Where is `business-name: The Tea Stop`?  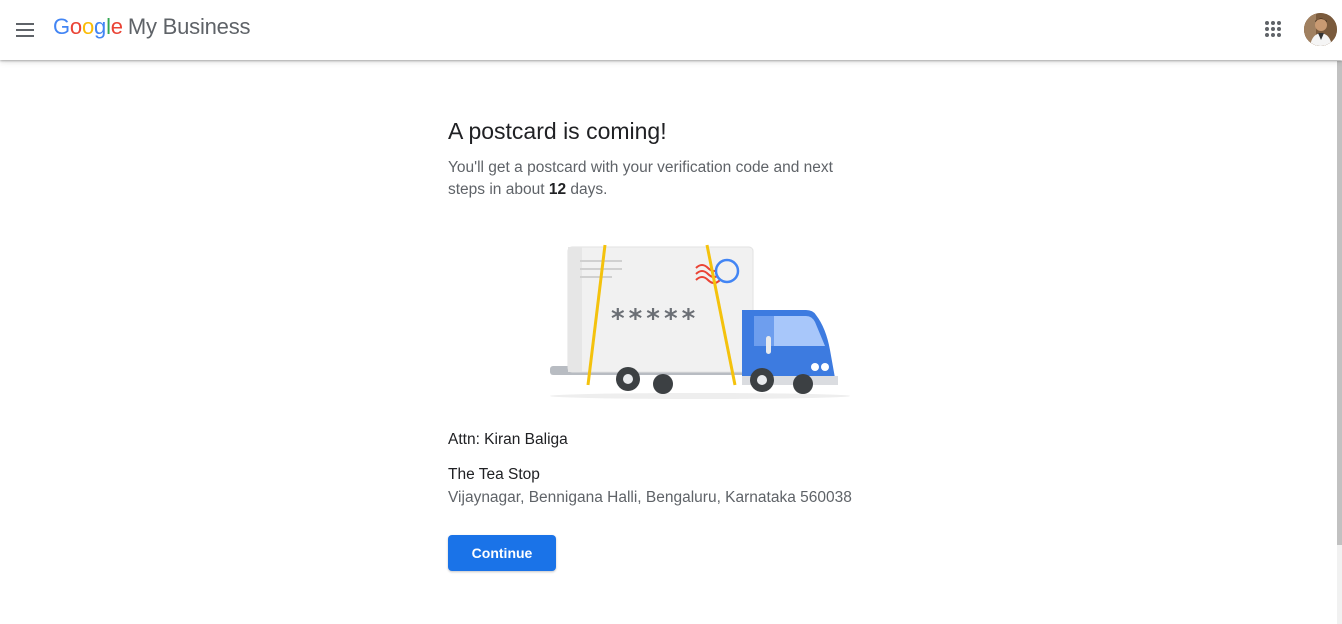
business-name: The Tea Stop is located at coordinates (494, 474).